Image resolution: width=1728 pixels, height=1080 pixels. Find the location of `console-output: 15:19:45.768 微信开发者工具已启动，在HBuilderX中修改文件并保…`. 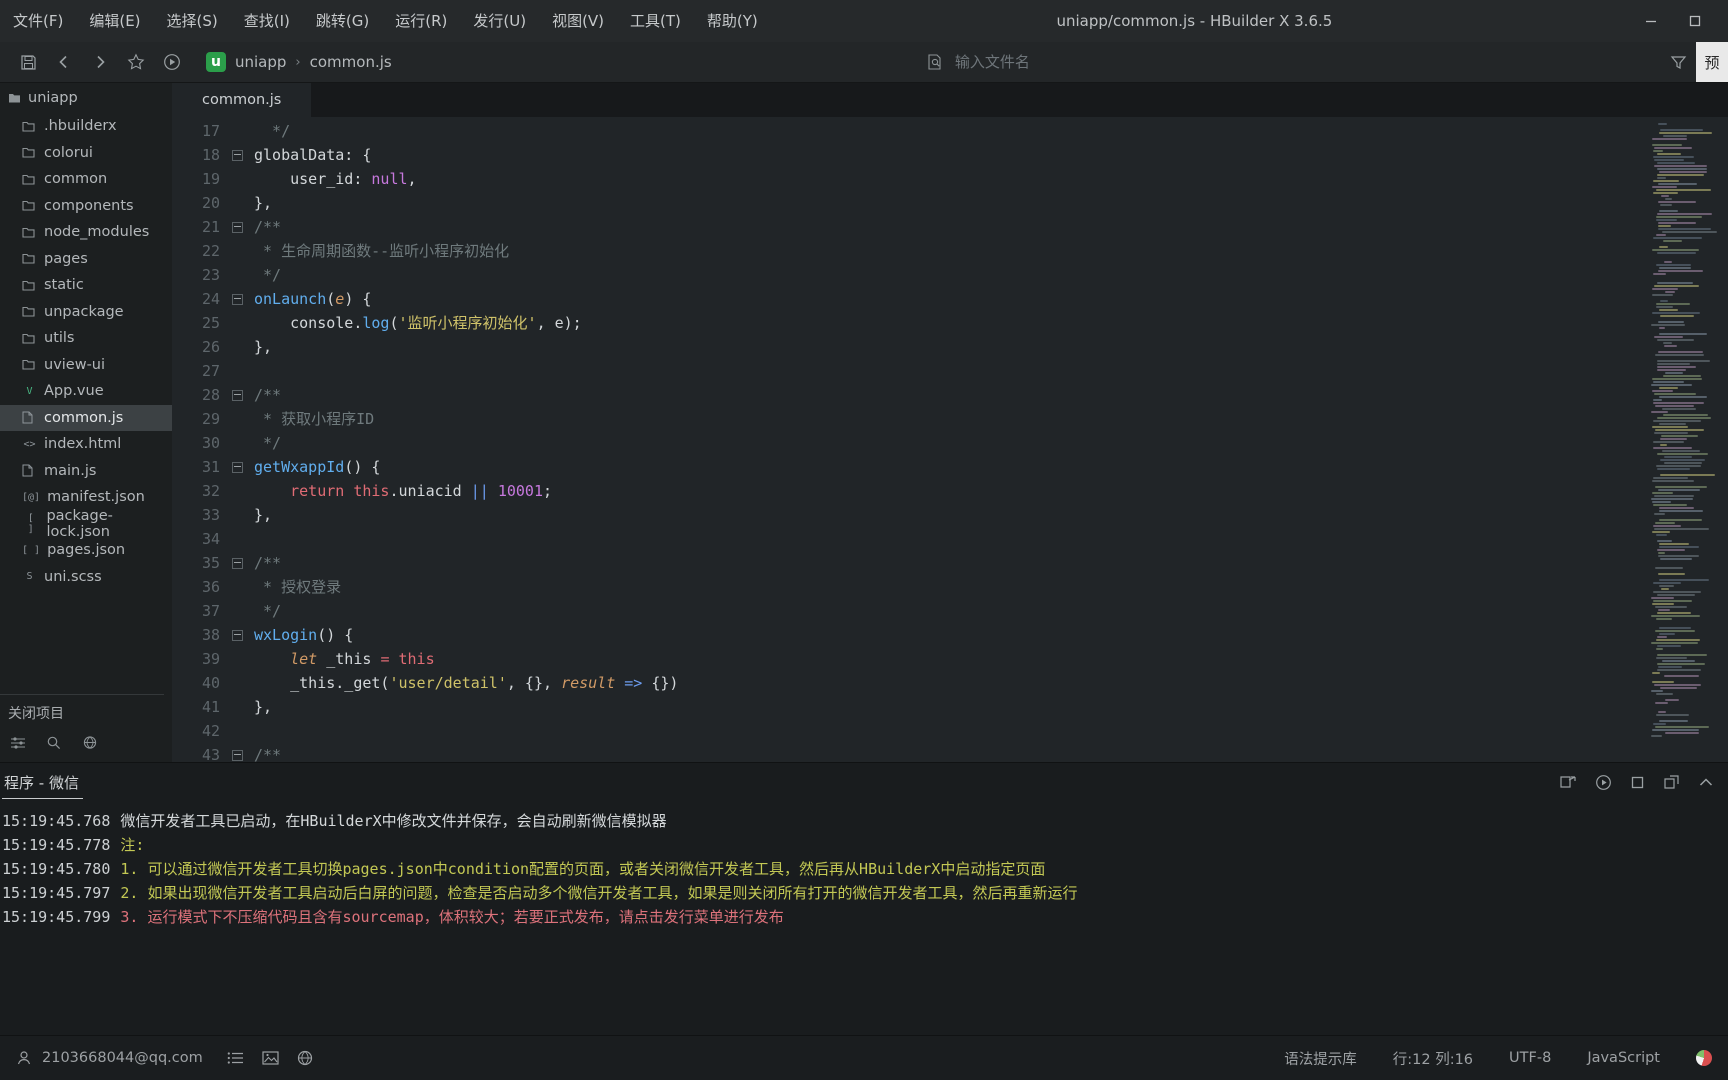

console-output: 15:19:45.768 微信开发者工具已启动，在HBuilderX中修改文件并保… is located at coordinates (864, 865).